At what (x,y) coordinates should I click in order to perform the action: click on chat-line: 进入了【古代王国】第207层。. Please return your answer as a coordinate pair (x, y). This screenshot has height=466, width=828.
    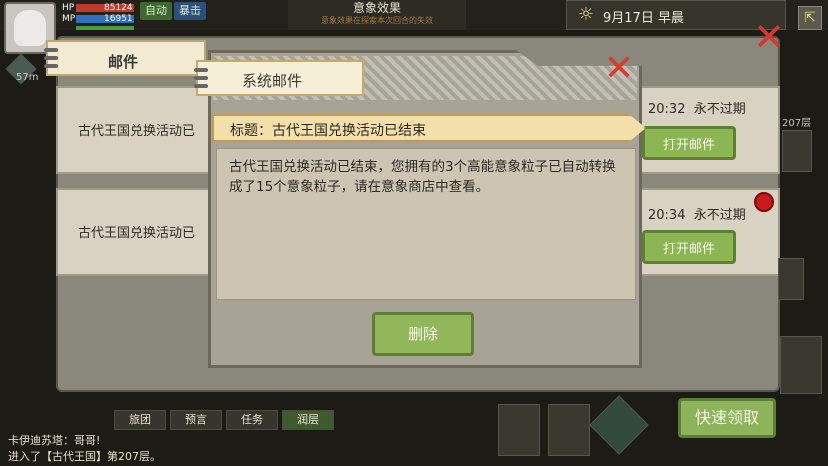
    Looking at the image, I should click on (84, 456).